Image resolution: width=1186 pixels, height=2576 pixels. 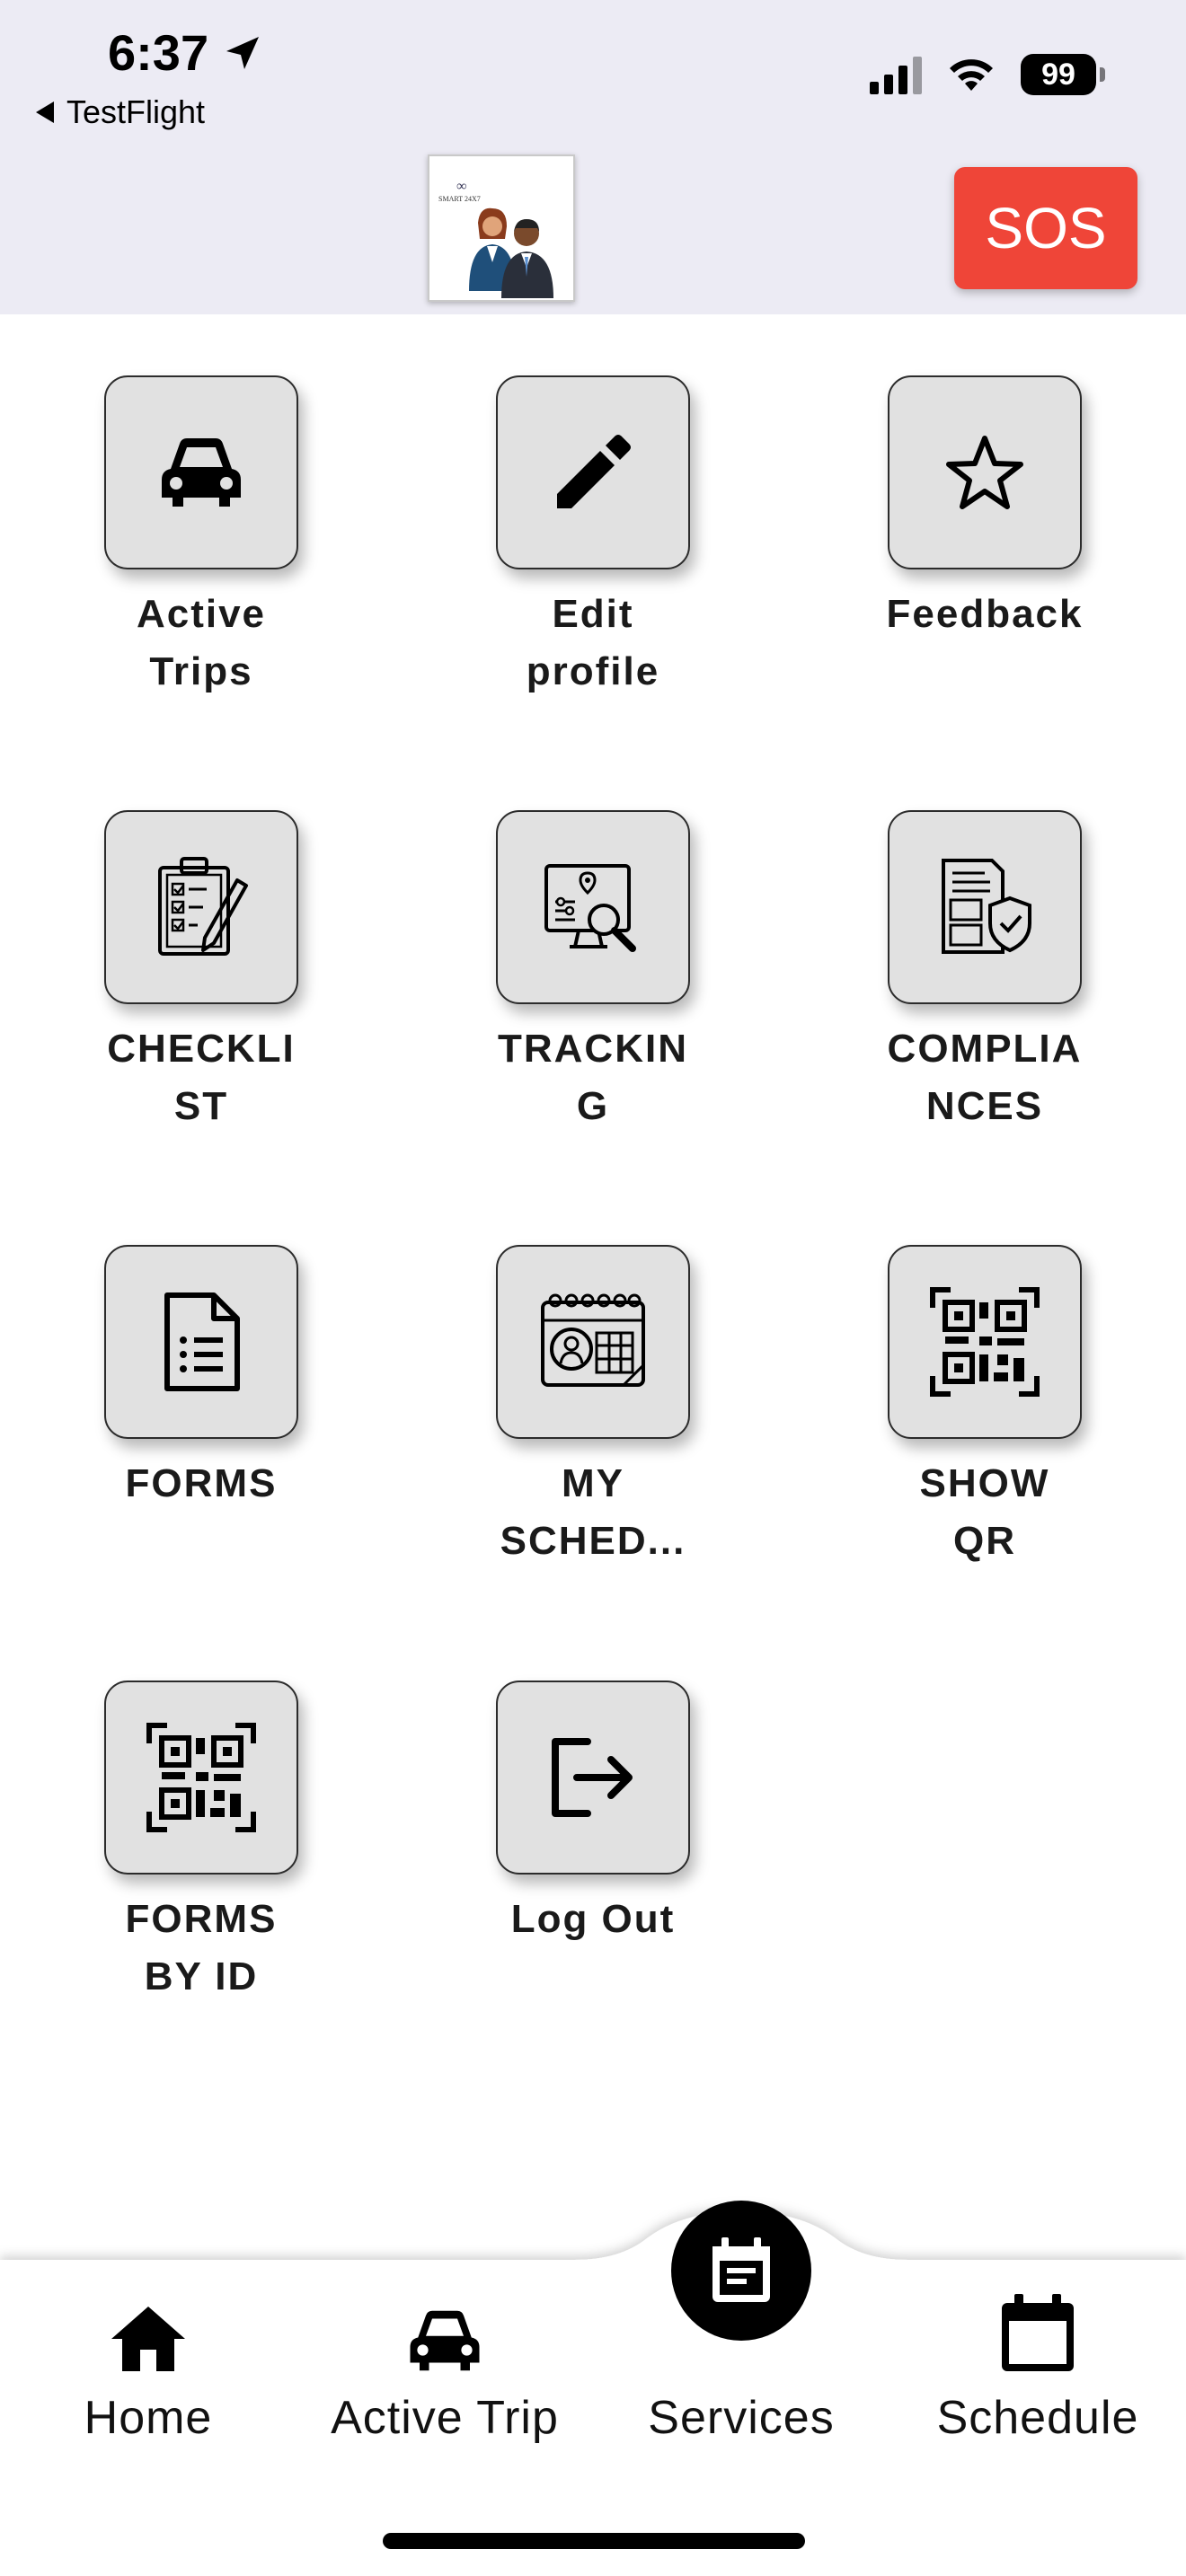 What do you see at coordinates (593, 157) in the screenshot?
I see `header: 6:37 TestFlight 99 ∞ SMART 24X7 SOS` at bounding box center [593, 157].